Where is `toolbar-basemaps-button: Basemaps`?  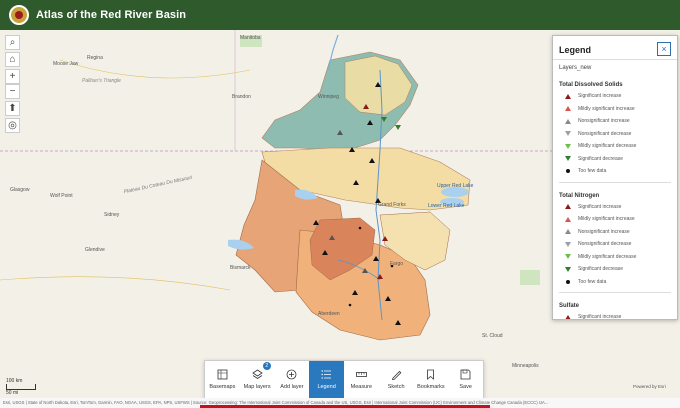
toolbar-basemaps-button: Basemaps is located at coordinates (222, 379).